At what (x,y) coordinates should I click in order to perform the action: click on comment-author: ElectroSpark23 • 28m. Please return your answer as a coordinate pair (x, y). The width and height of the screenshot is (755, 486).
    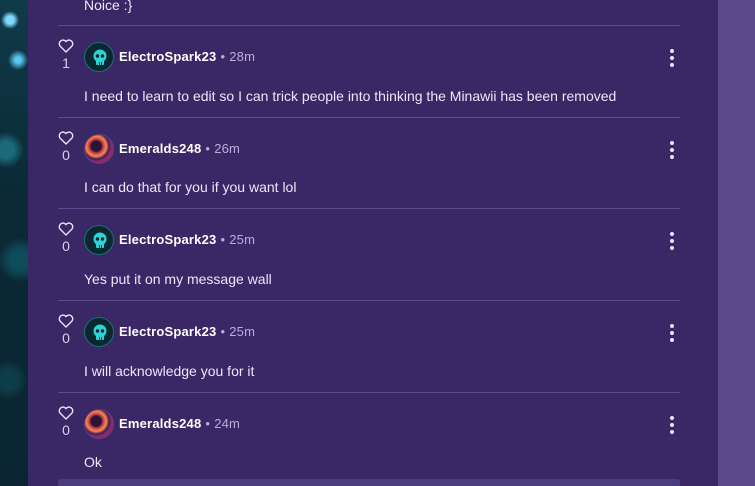
    Looking at the image, I should click on (187, 56).